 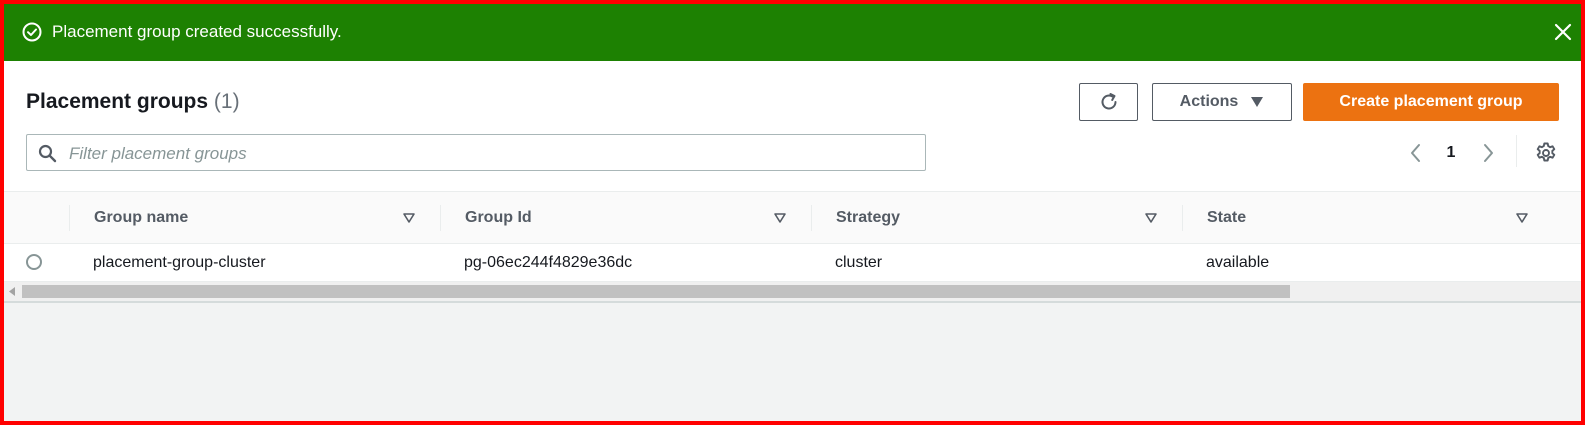 I want to click on column-label: Strategy, so click(x=868, y=217).